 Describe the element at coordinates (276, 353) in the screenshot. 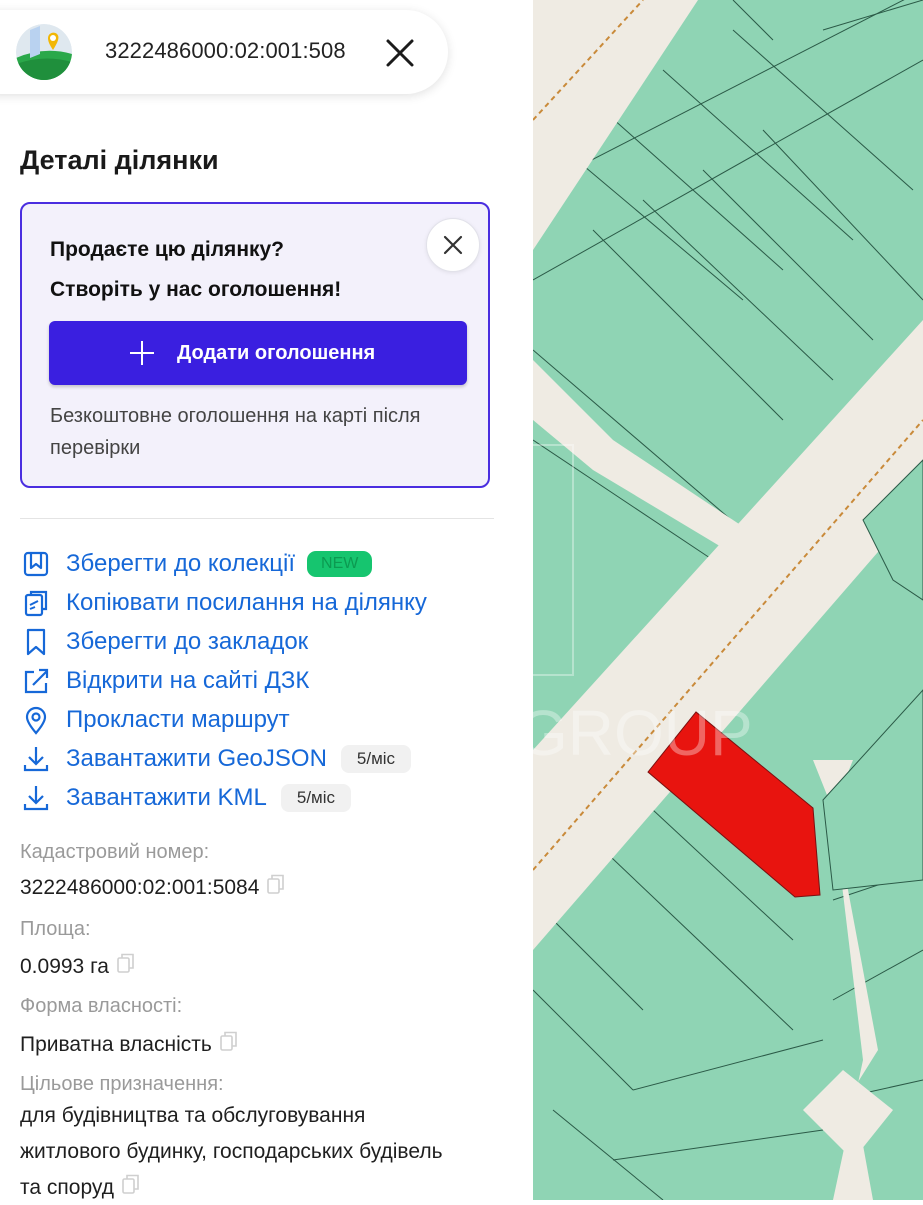

I see `add-listing-label: Додати оголошення` at that location.